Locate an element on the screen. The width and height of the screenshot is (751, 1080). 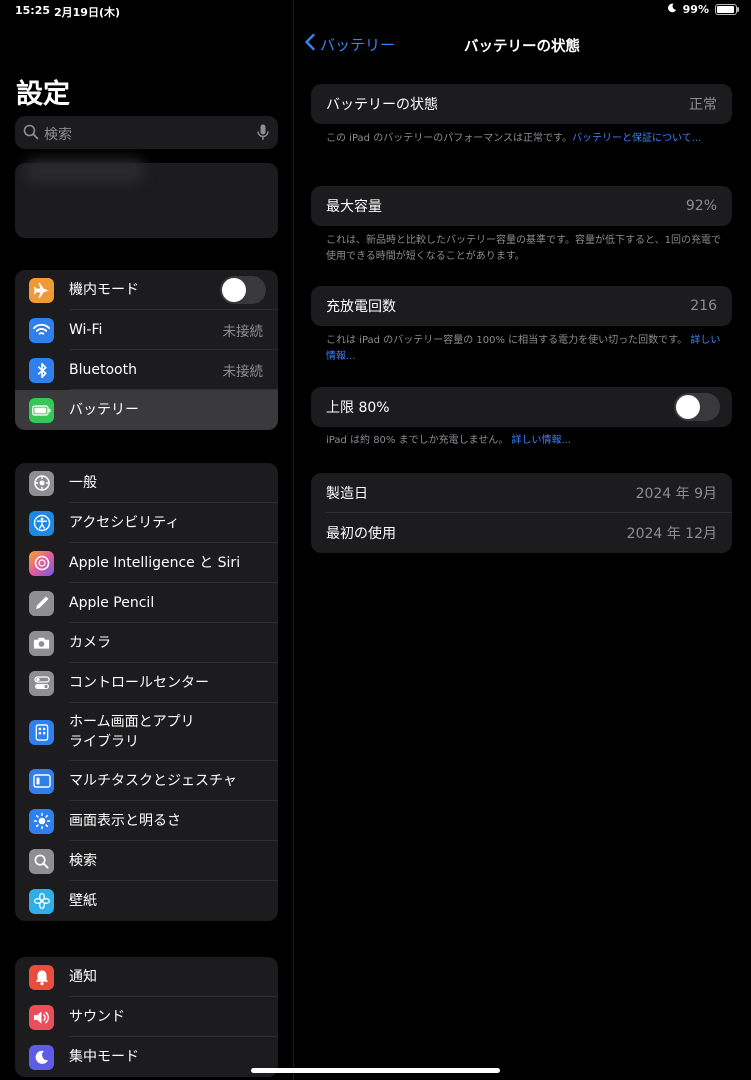
charge-limit-card: 上限 80% is located at coordinates (521, 407).